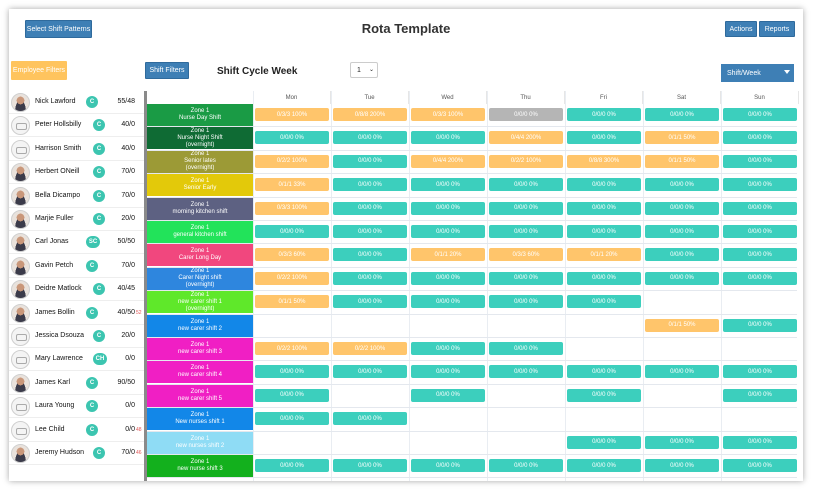 The height and width of the screenshot is (490, 813). What do you see at coordinates (77, 266) in the screenshot?
I see `employee-row: Gavin Petch C 70/0` at bounding box center [77, 266].